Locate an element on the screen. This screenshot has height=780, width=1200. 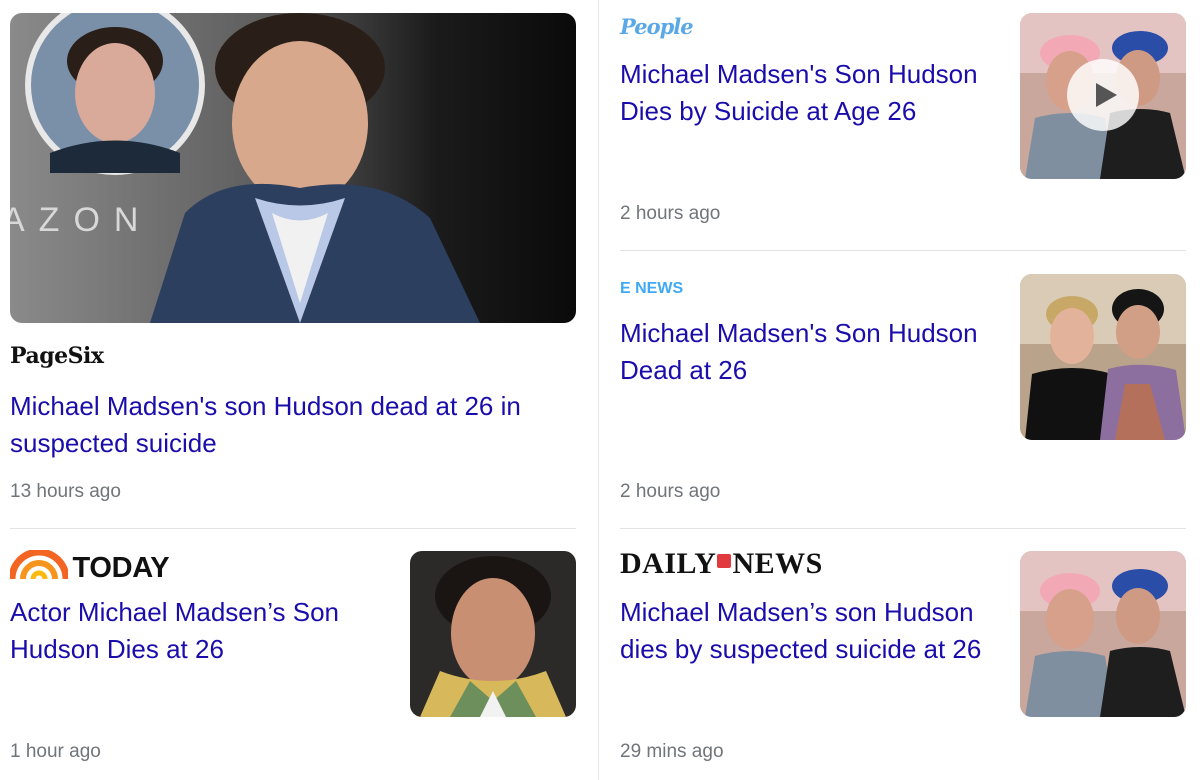
wall-text: AZON is located at coordinates (81, 220).